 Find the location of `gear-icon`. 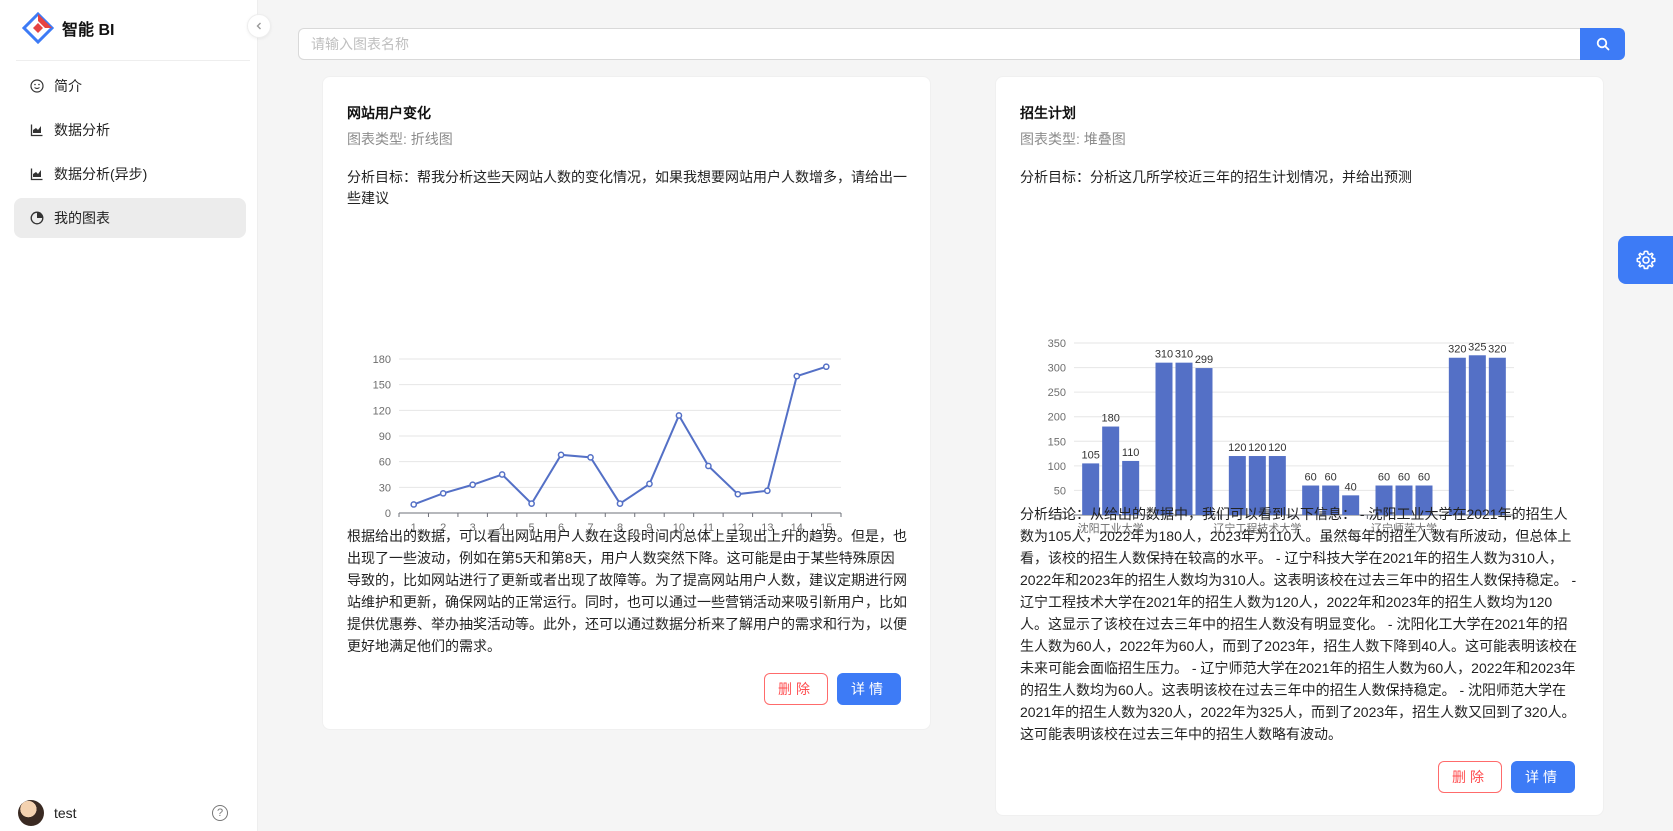

gear-icon is located at coordinates (1645, 260).